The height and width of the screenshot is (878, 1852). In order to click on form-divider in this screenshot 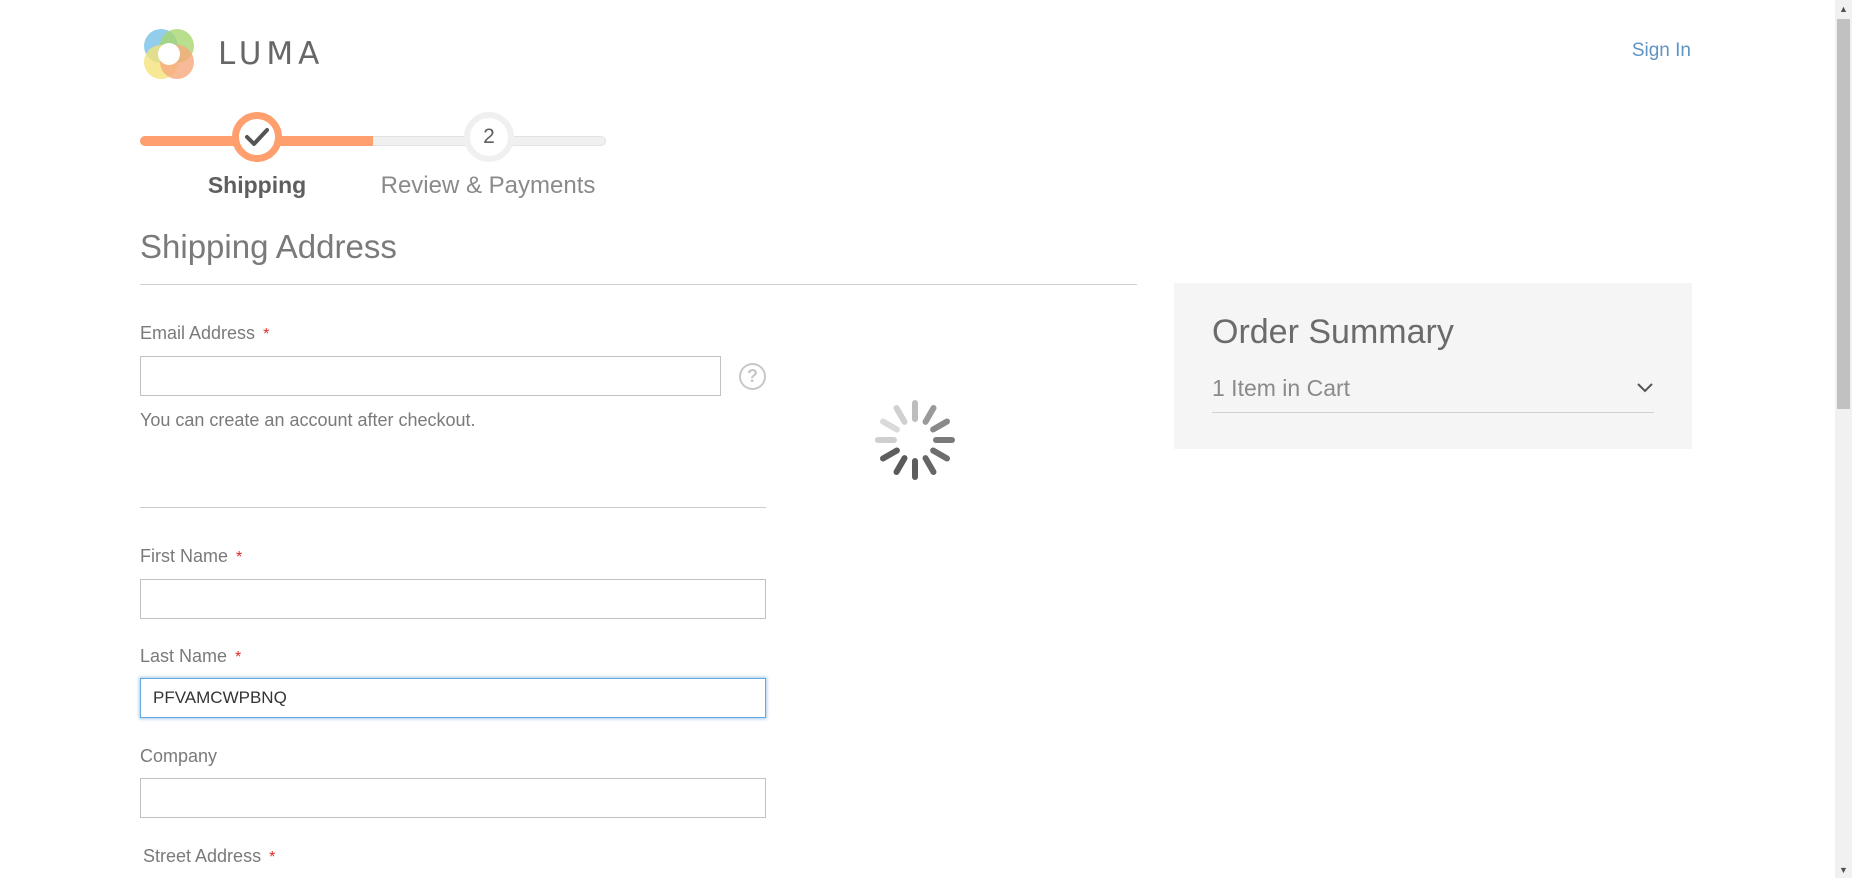, I will do `click(453, 507)`.